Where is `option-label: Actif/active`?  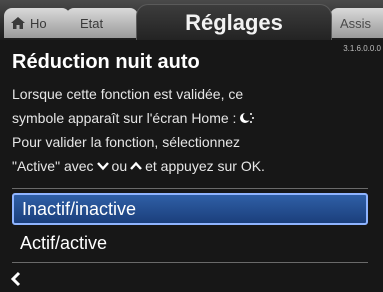
option-label: Actif/active is located at coordinates (64, 242).